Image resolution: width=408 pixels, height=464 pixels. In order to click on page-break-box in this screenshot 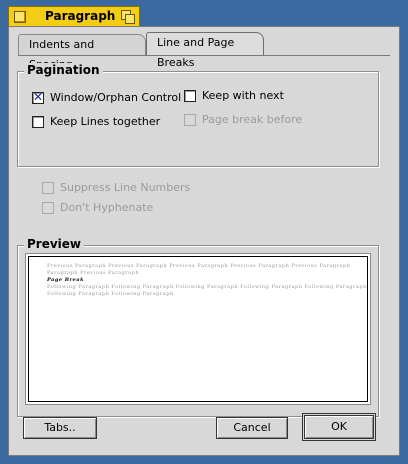, I will do `click(190, 119)`.